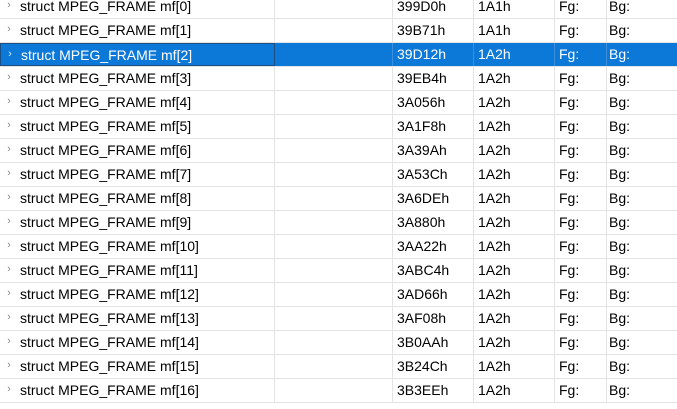 Image resolution: width=677 pixels, height=409 pixels. Describe the element at coordinates (106, 30) in the screenshot. I see `variable-name-text: struct MPEG_FRAME mf[1]` at that location.